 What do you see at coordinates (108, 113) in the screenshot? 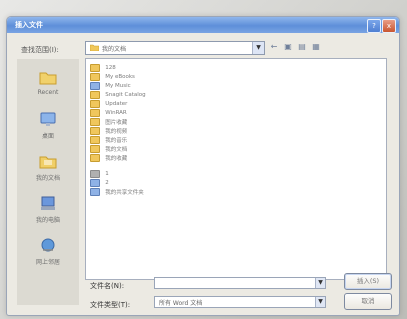
I see `list-item: WinRAR` at bounding box center [108, 113].